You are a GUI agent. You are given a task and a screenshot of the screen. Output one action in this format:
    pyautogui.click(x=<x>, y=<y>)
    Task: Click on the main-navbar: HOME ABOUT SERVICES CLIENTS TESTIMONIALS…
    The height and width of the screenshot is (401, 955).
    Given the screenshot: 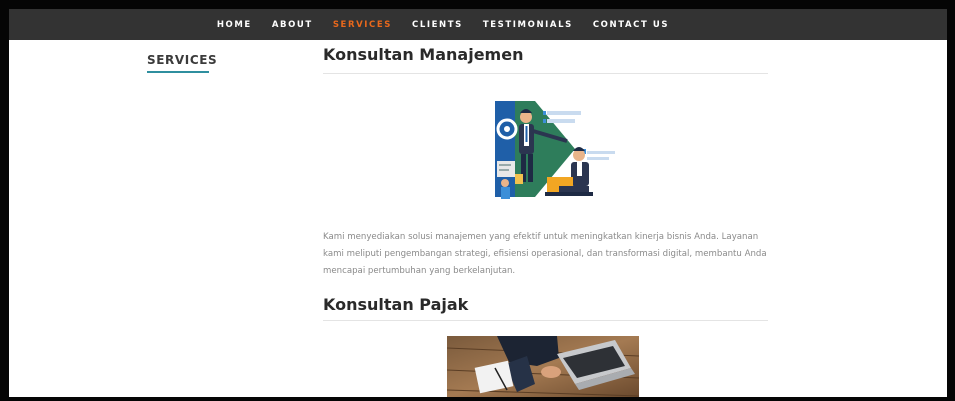 What is the action you would take?
    pyautogui.click(x=478, y=24)
    